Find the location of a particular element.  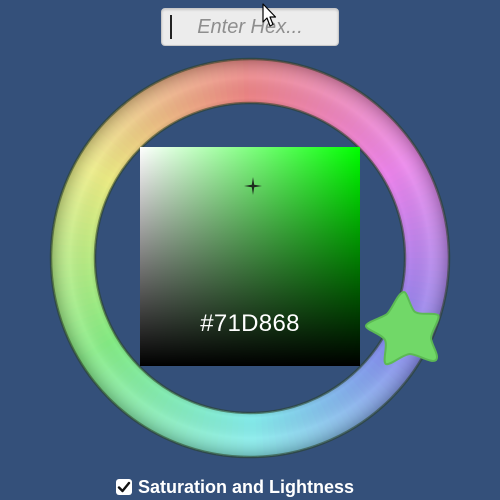

picker-crosshair-icon is located at coordinates (253, 186).